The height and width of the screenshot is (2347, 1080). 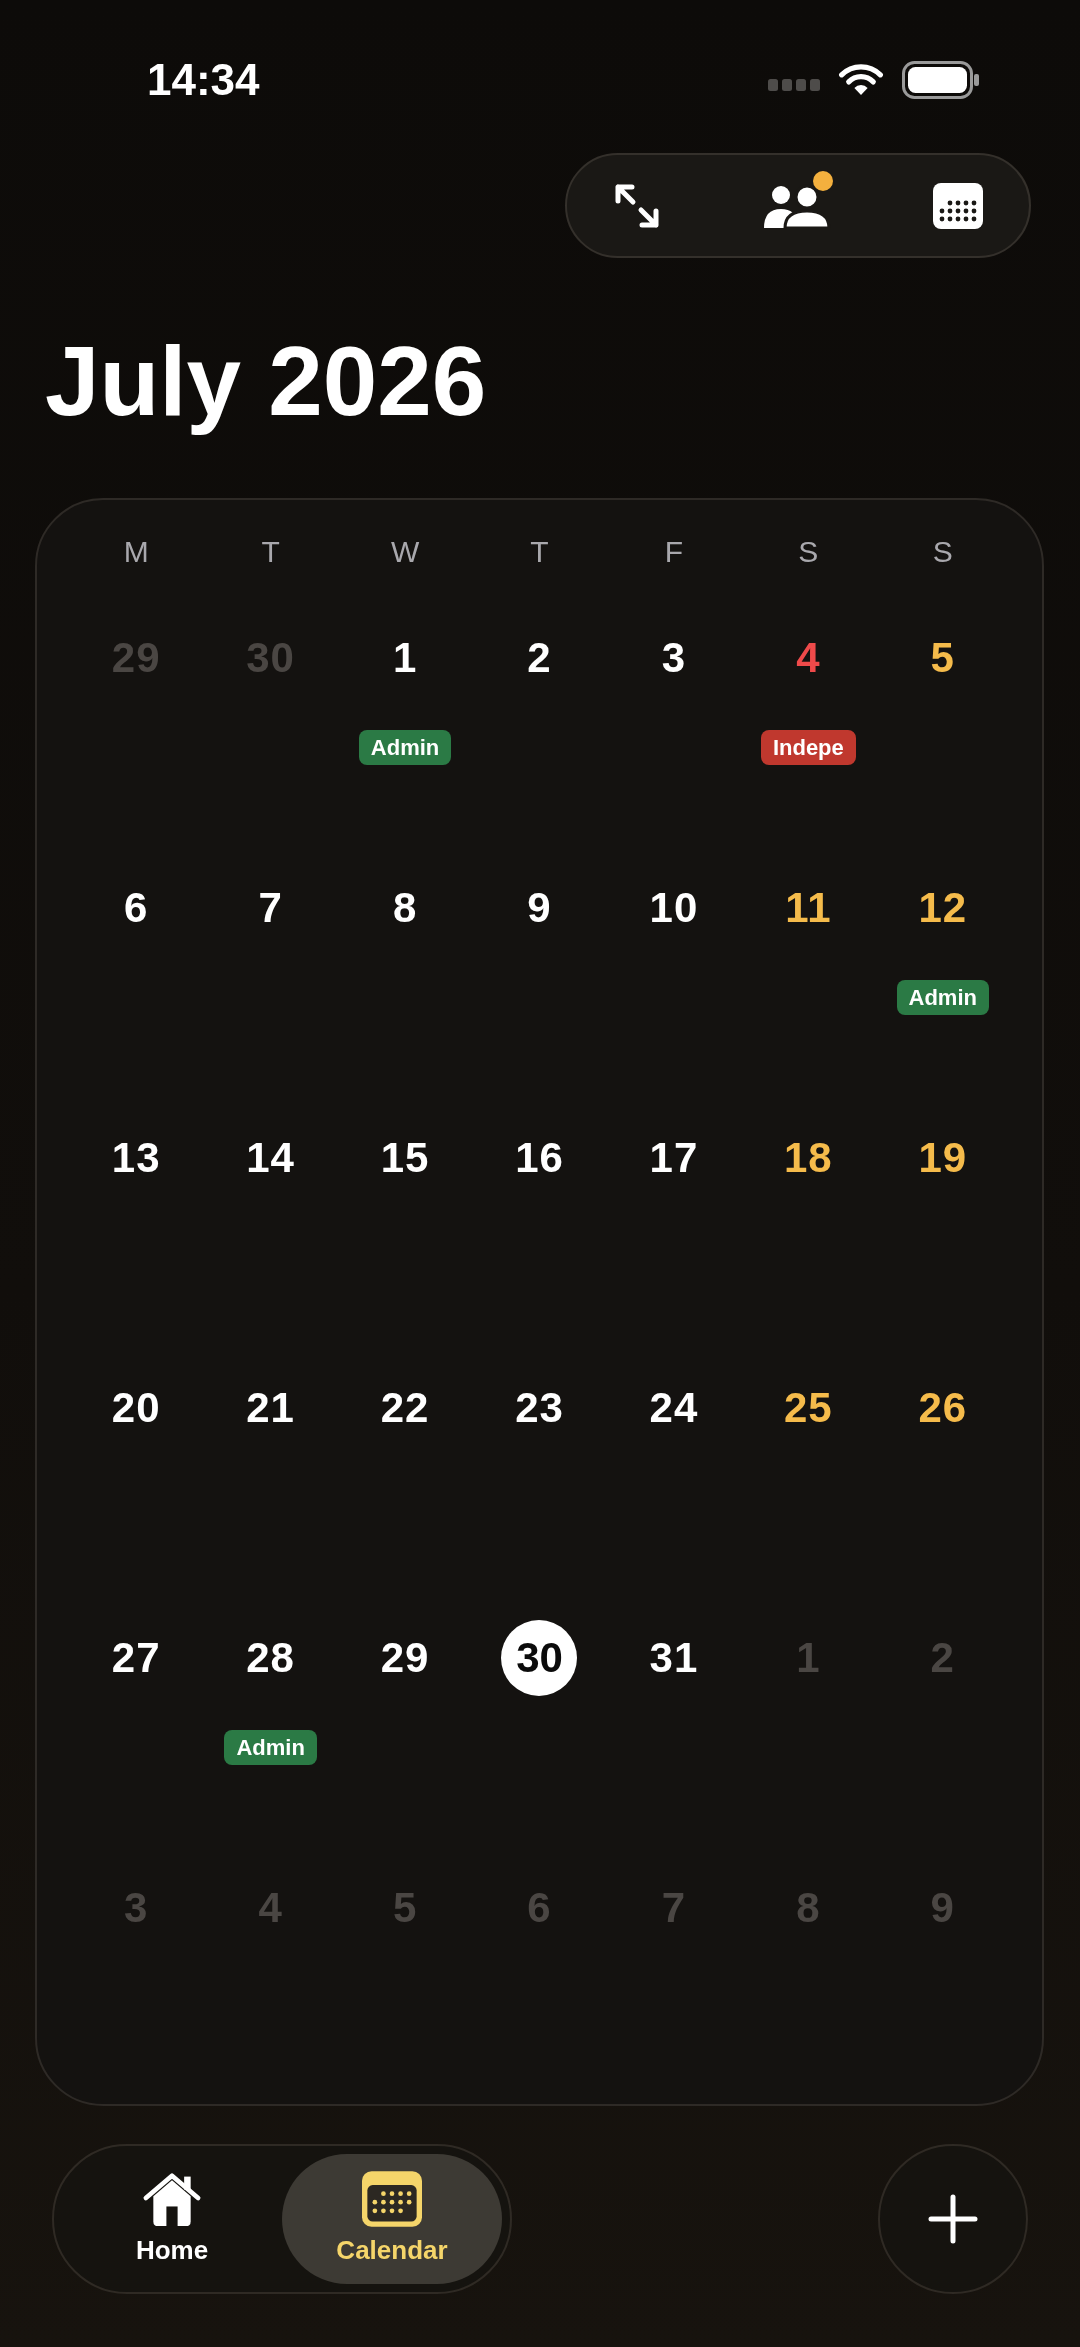 I want to click on status-time: 14:34, so click(x=203, y=80).